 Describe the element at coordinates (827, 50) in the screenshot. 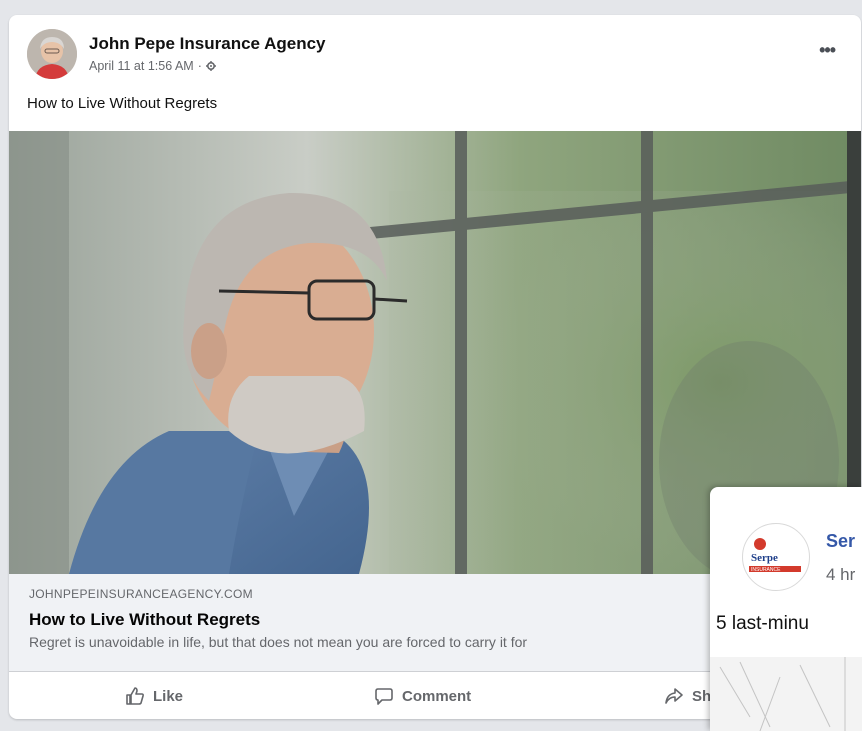

I see `more-options-button: •••` at that location.